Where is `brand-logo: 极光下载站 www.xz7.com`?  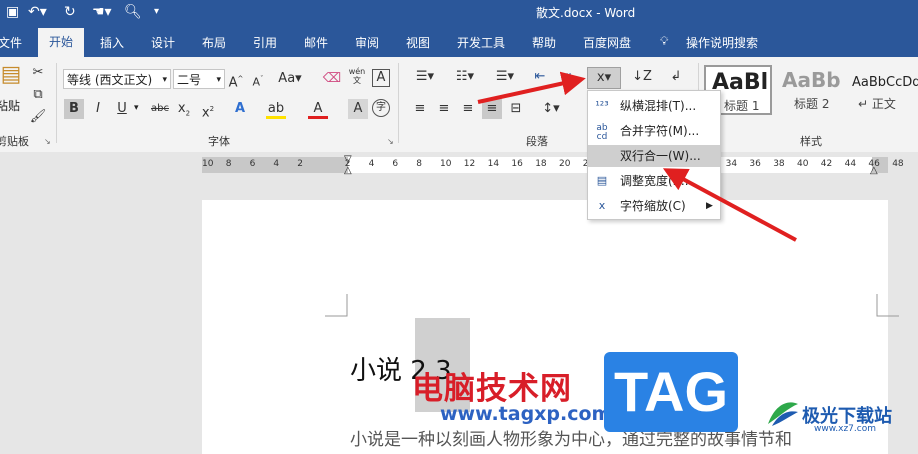
brand-logo: 极光下载站 www.xz7.com is located at coordinates (841, 414).